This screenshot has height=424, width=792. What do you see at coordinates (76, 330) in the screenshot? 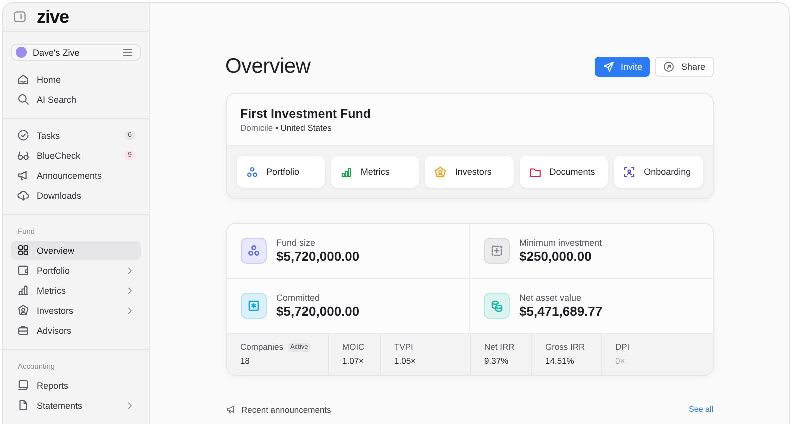
I see `nav-item: Advisors` at bounding box center [76, 330].